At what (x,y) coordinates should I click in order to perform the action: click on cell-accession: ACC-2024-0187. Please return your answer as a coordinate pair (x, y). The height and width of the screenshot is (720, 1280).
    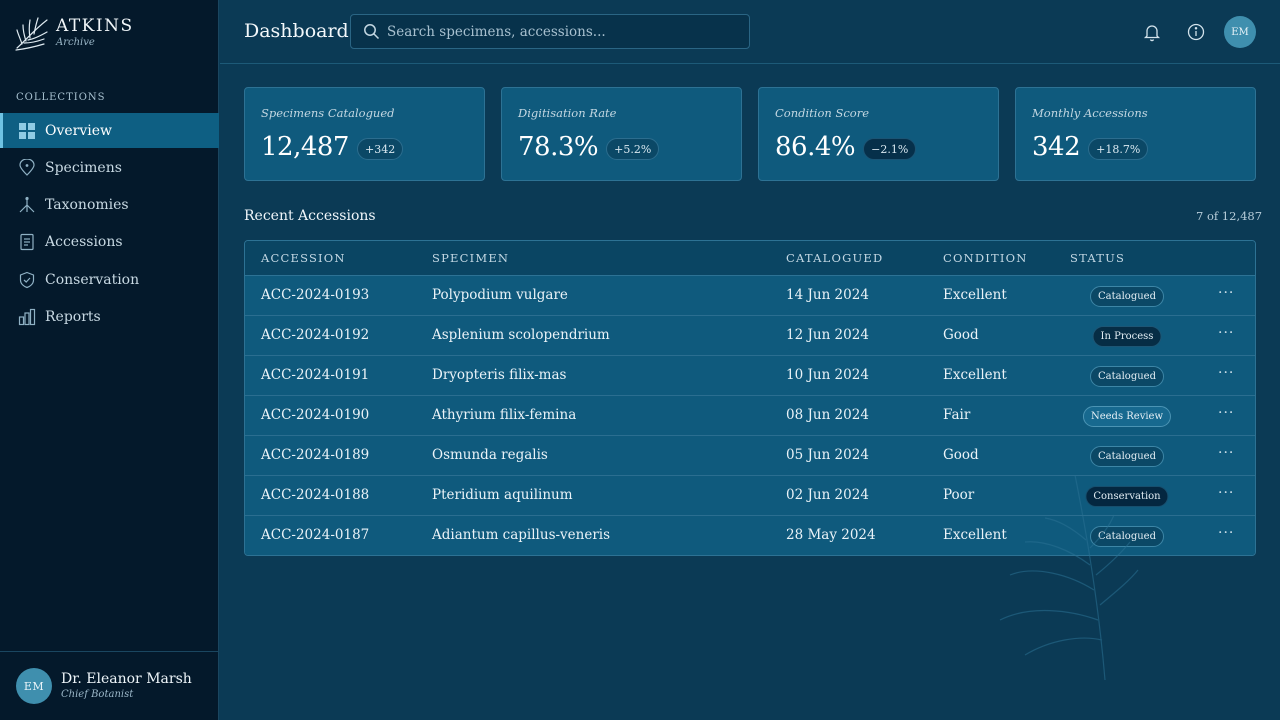
    Looking at the image, I should click on (315, 535).